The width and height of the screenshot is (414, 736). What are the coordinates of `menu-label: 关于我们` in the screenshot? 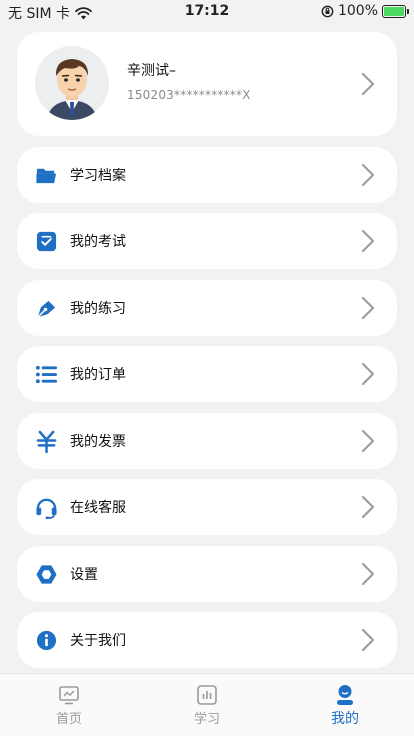 It's located at (98, 641).